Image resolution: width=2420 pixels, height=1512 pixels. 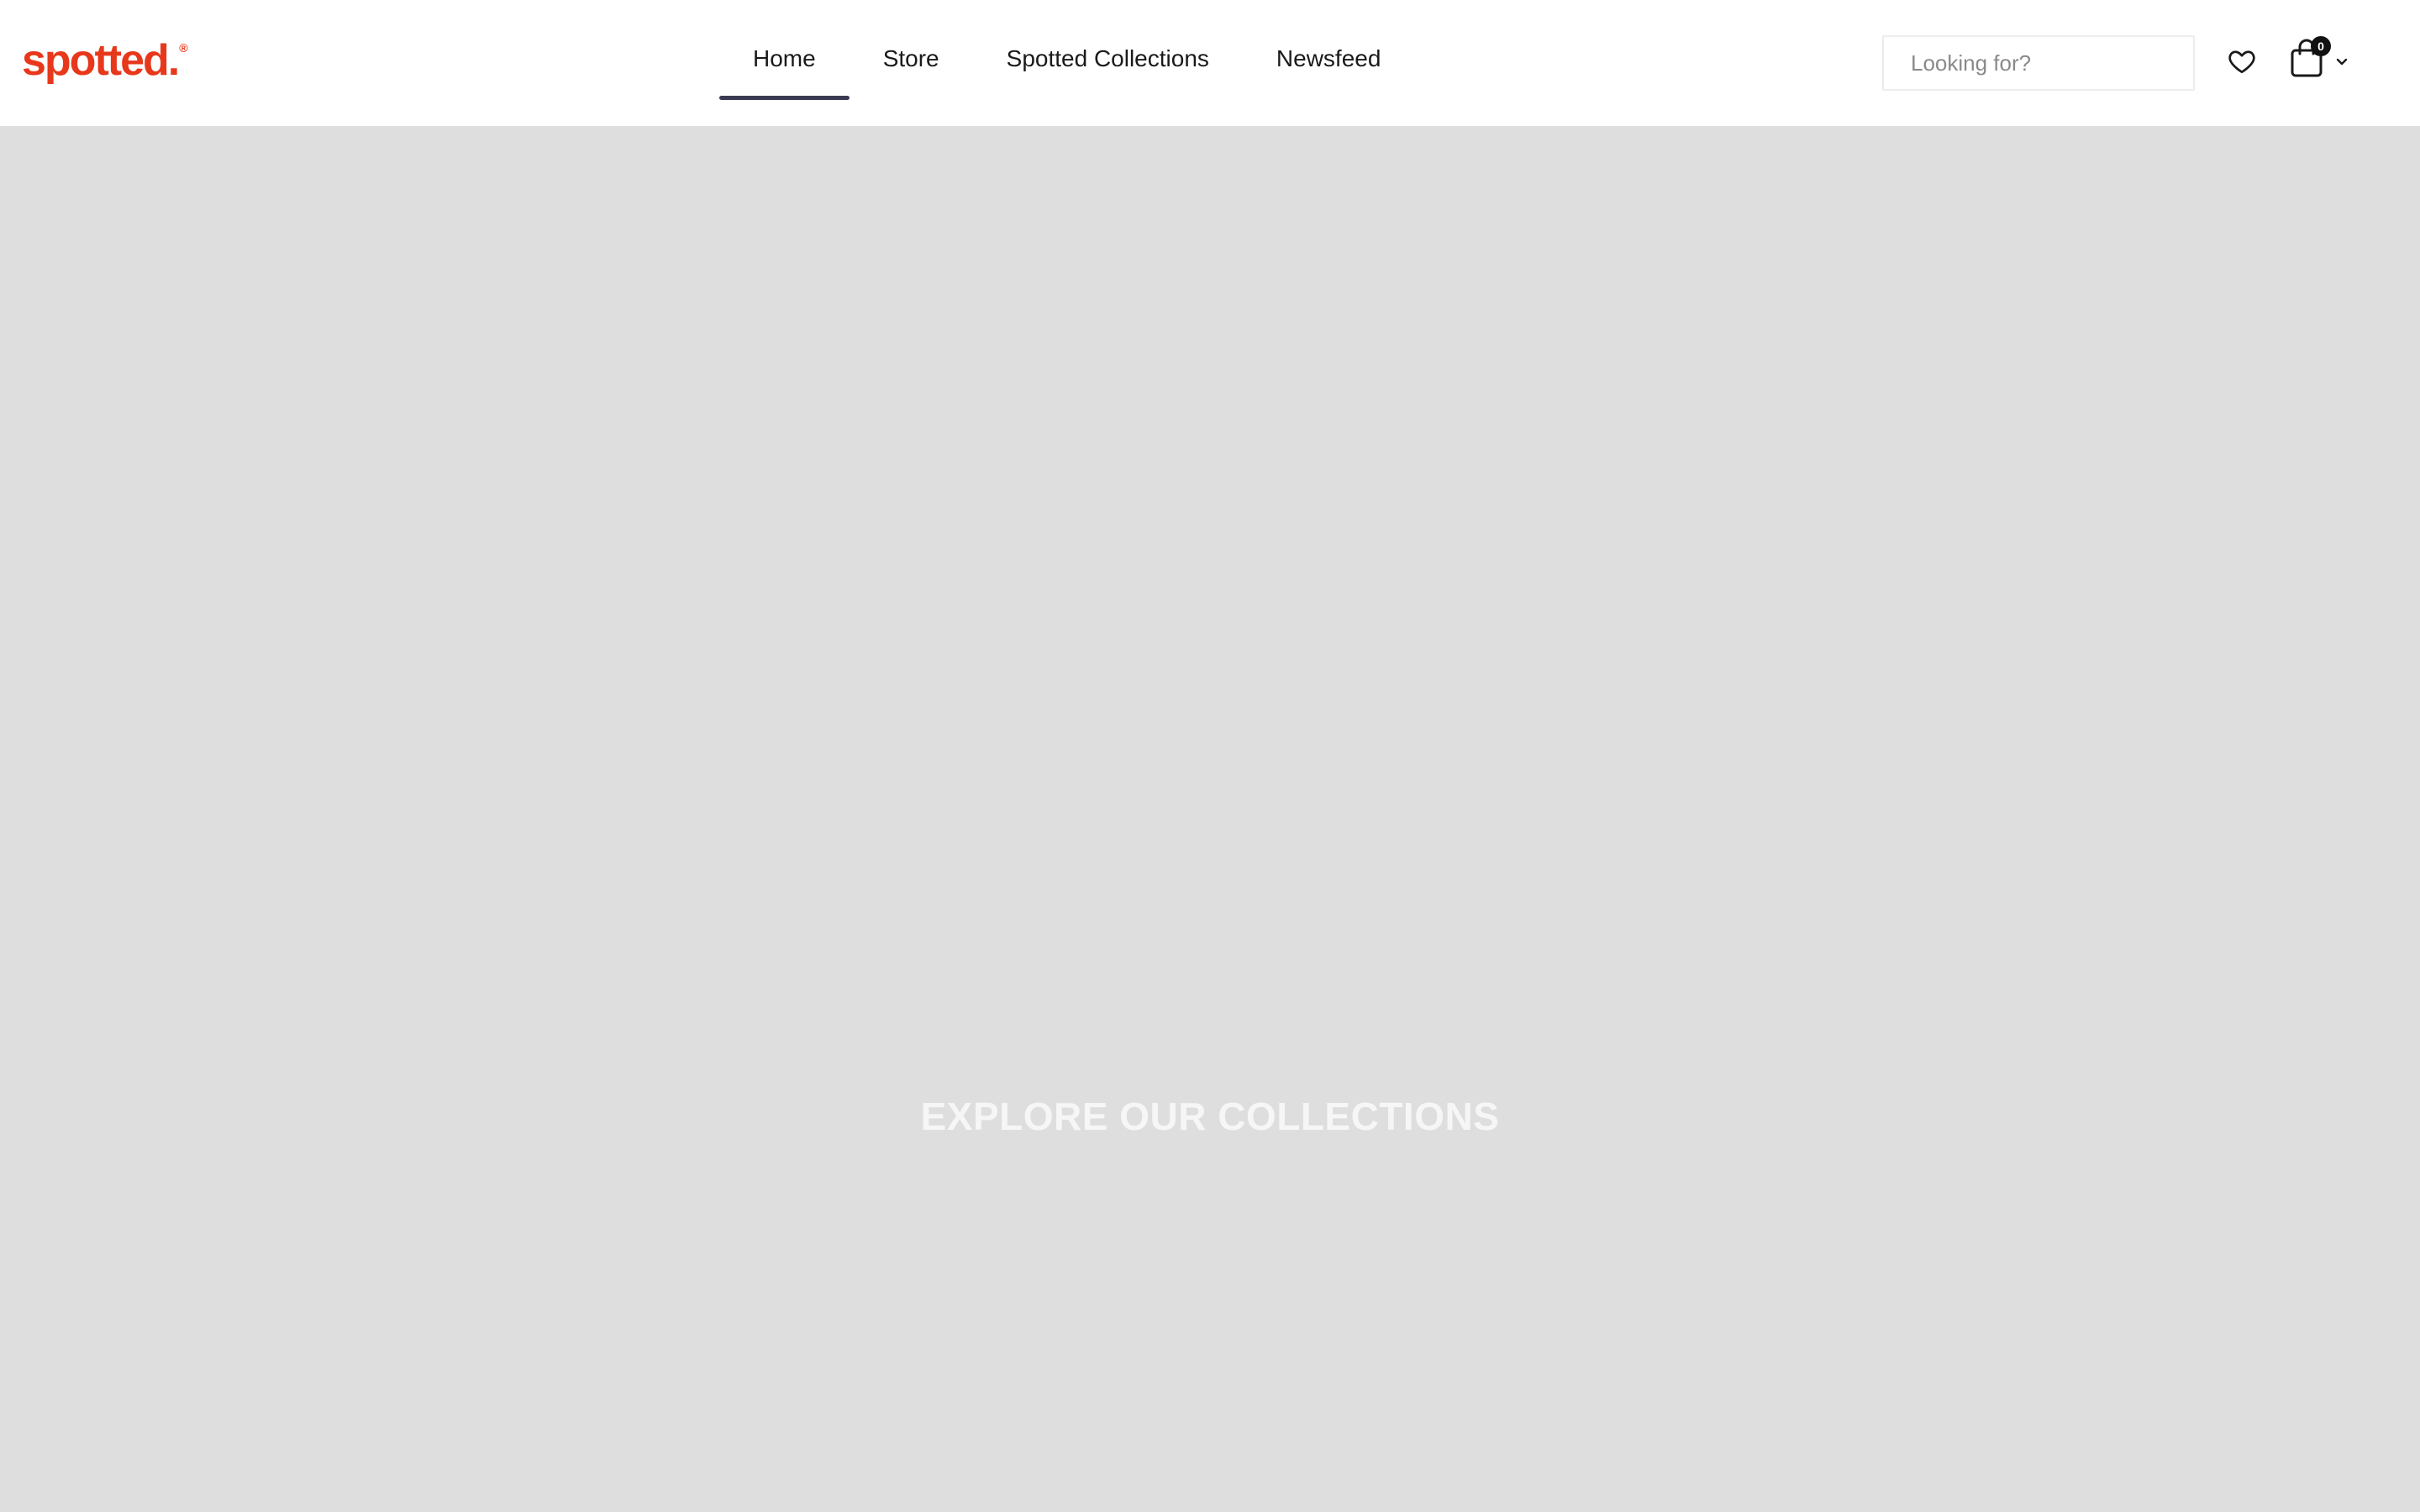 I want to click on main-nav: Home Store Spotted Collections Newsfeed, so click(x=1066, y=63).